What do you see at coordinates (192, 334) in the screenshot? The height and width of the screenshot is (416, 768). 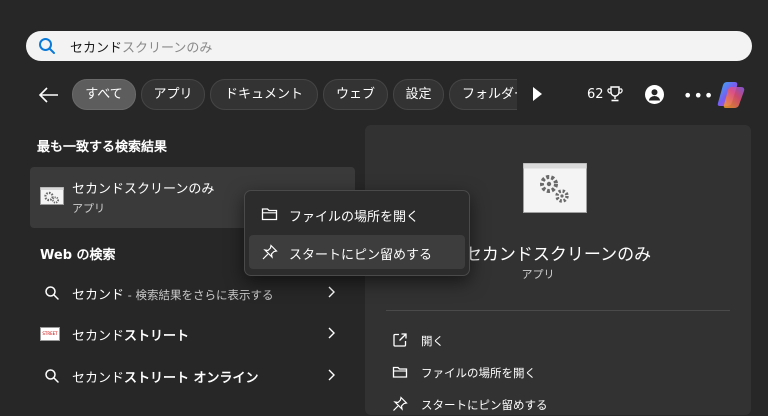 I see `web-result-2: STREET セカンドストリート` at bounding box center [192, 334].